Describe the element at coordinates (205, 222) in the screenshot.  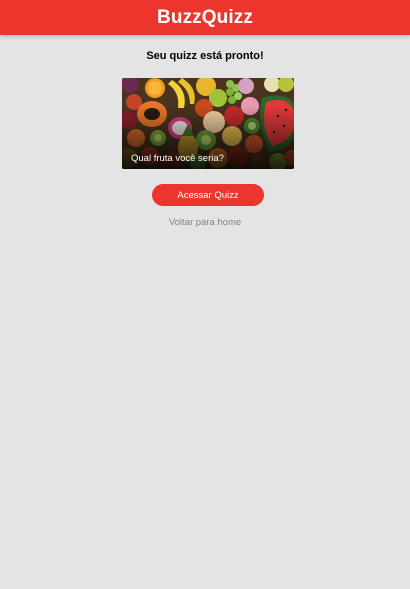
I see `back-home-link: Voltar para home` at that location.